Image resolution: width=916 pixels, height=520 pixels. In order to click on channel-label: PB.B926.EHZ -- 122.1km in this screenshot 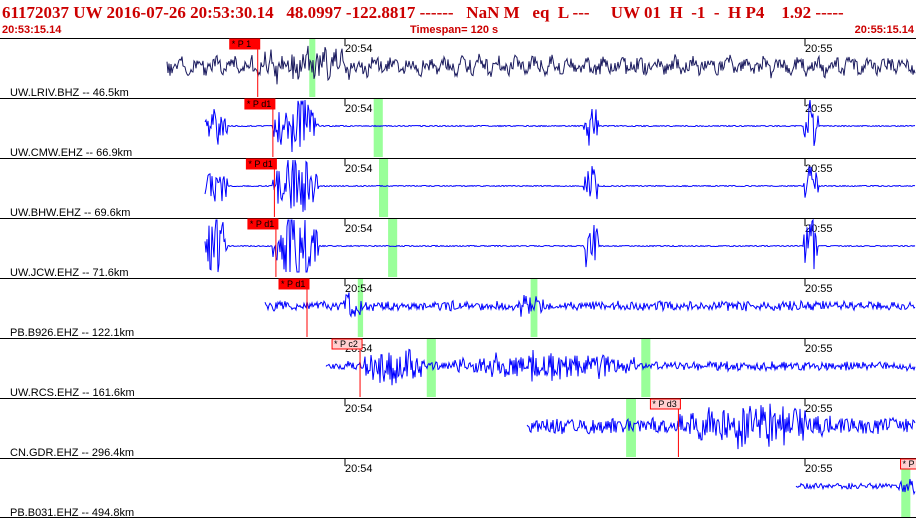, I will do `click(72, 333)`.